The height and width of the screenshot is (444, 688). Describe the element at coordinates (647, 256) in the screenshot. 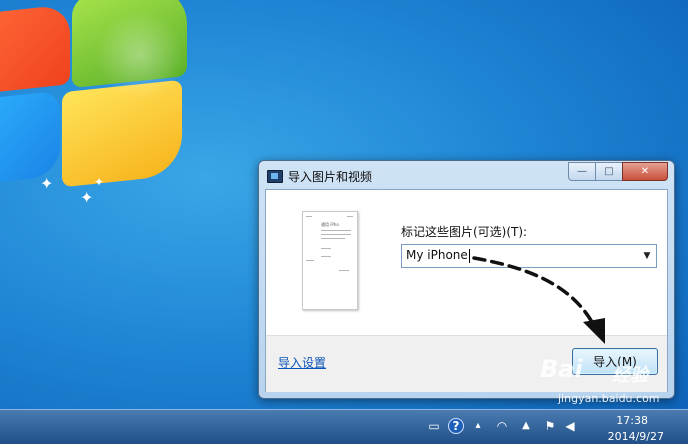

I see `chevron-down-icon: ▼` at that location.